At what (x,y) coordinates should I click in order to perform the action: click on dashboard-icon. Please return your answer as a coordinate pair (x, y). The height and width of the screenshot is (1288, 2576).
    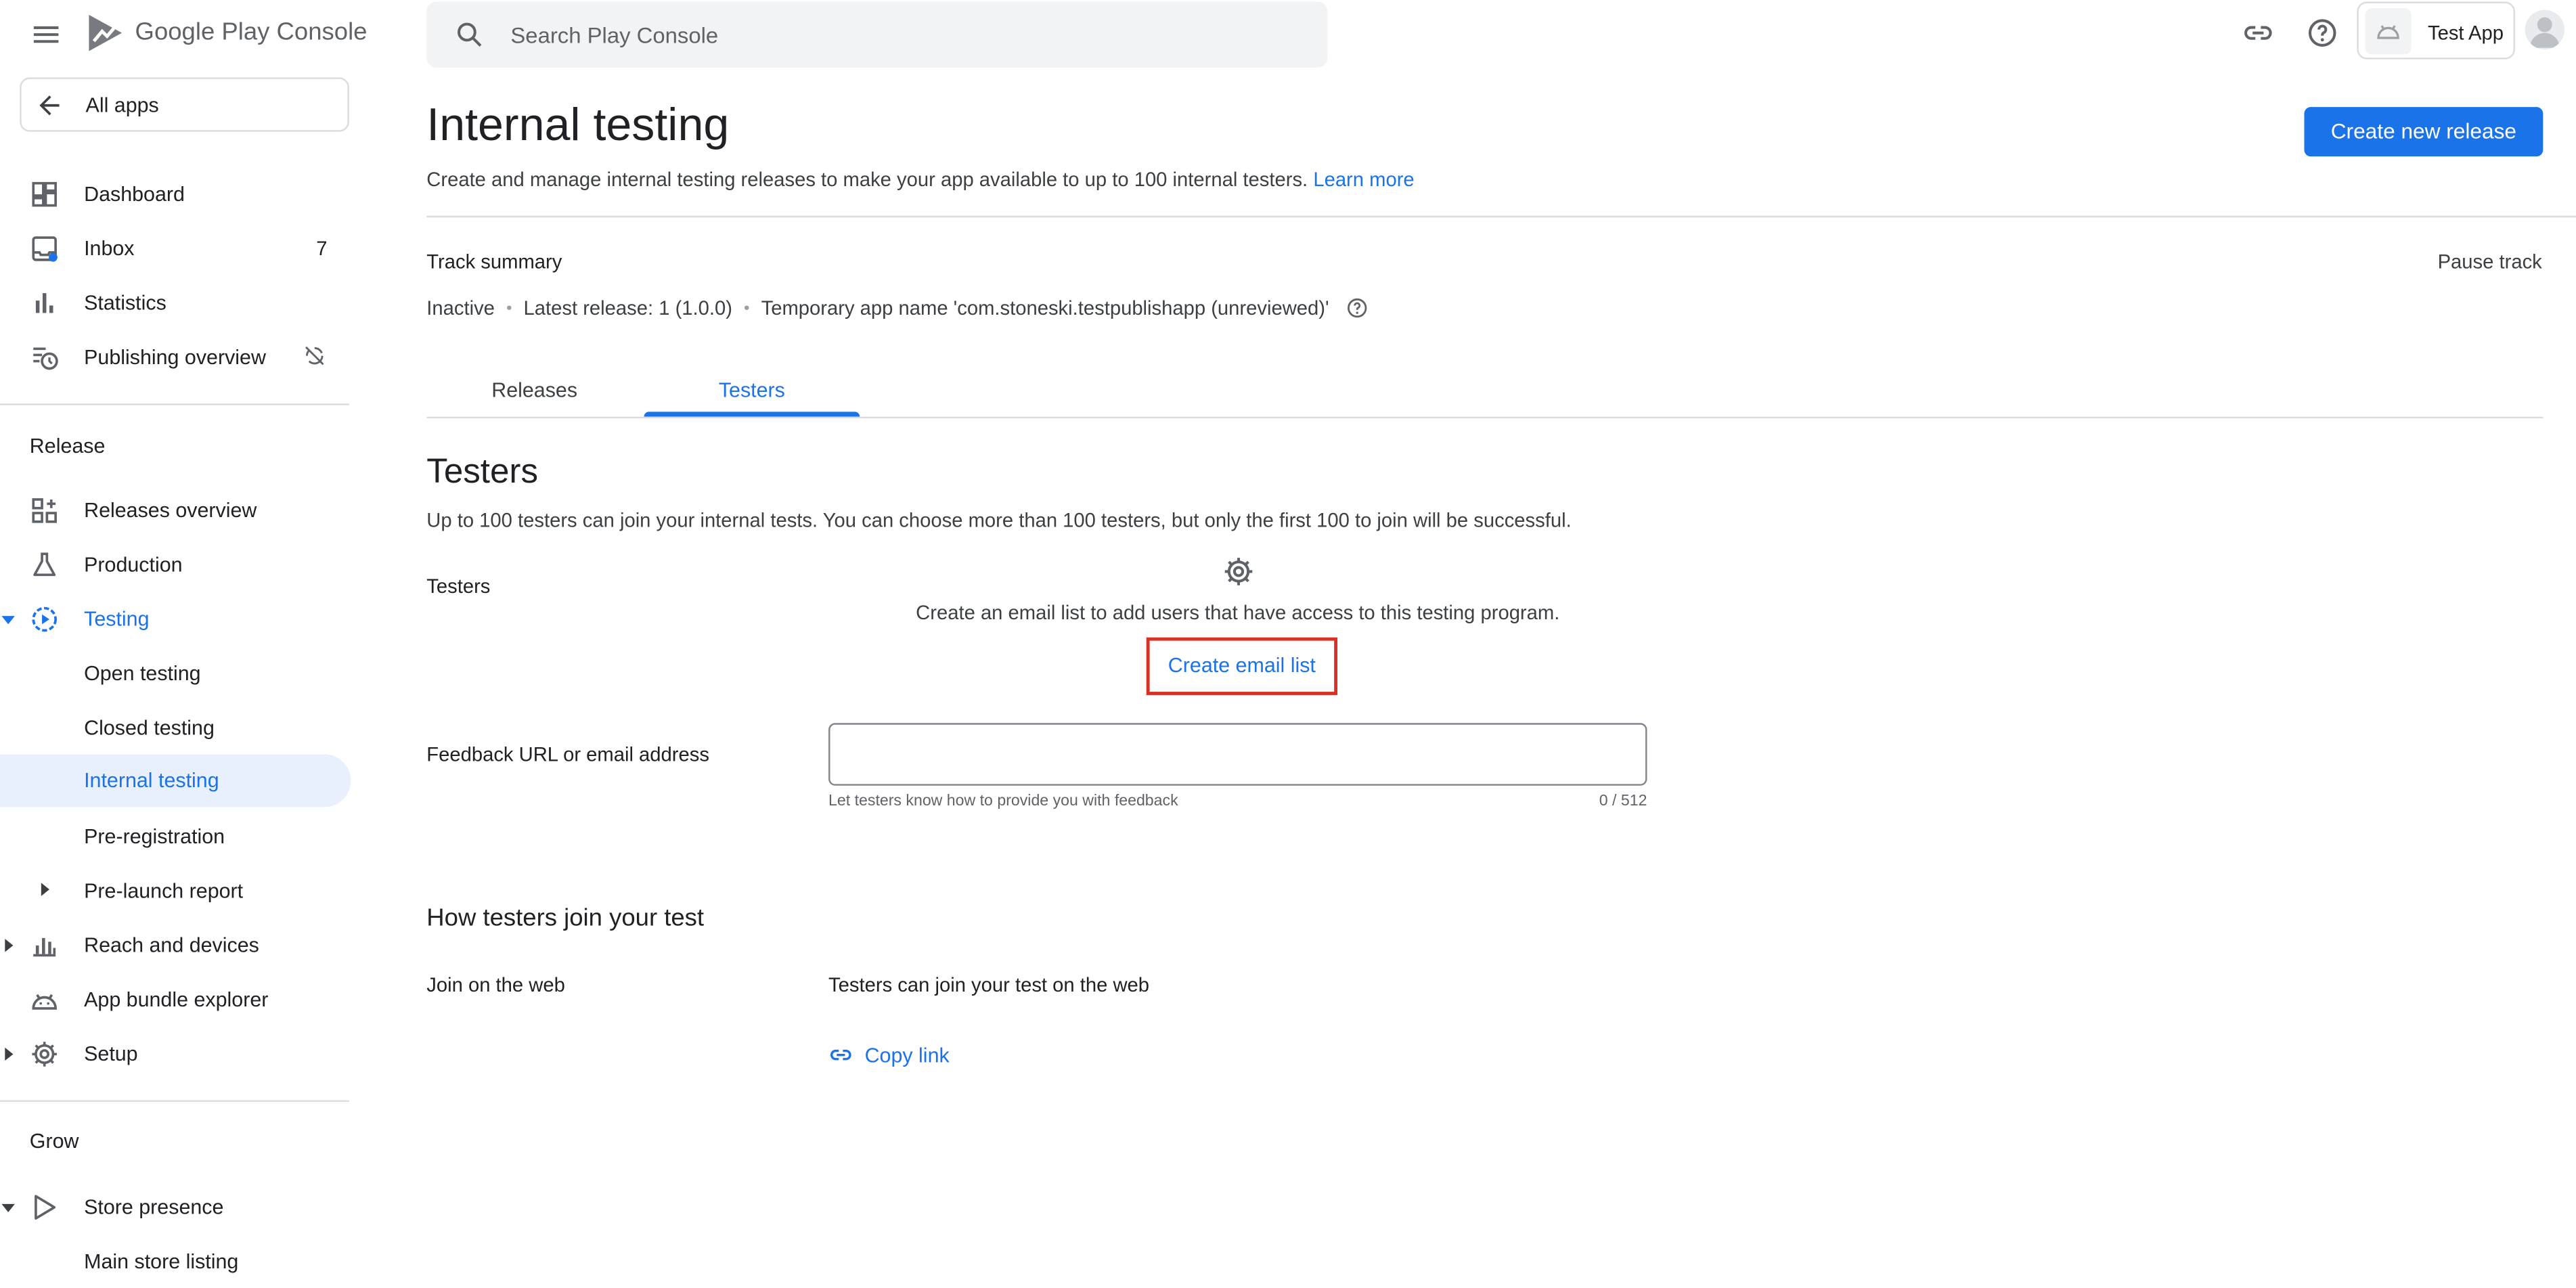
    Looking at the image, I should click on (45, 194).